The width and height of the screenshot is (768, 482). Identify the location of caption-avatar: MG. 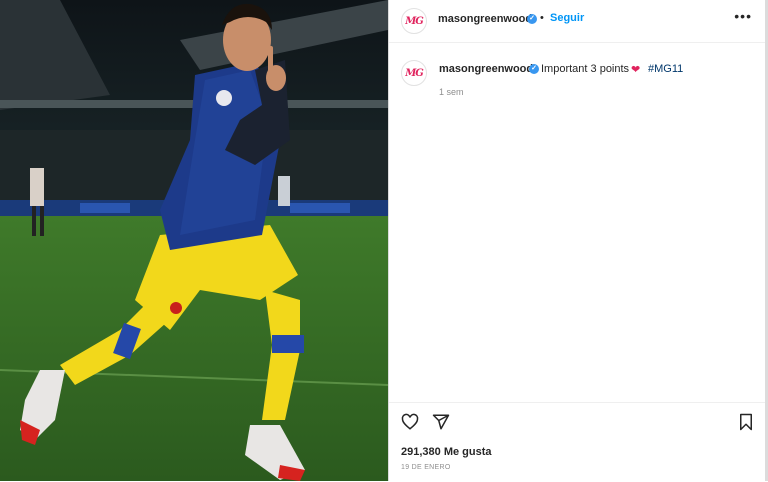
(414, 73).